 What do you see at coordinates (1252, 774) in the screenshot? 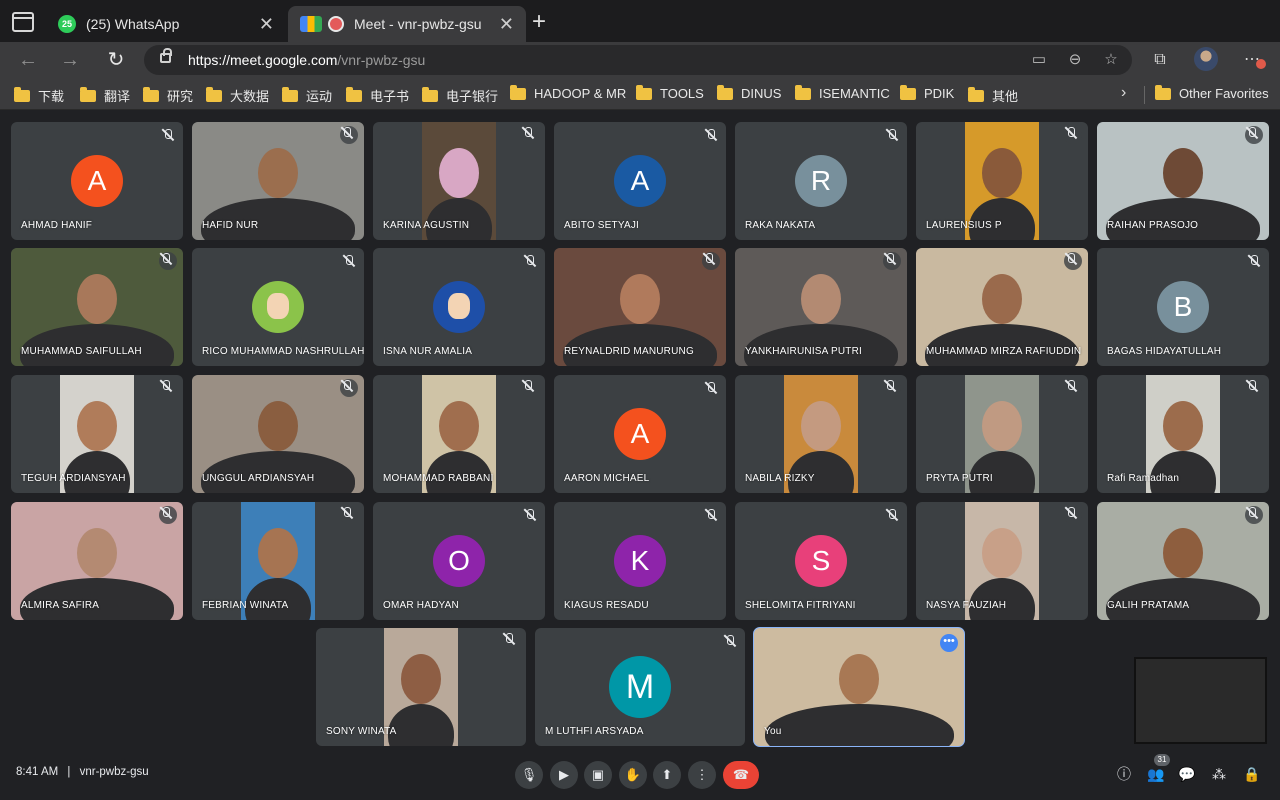
I see `host-controls-icon: 🔒` at bounding box center [1252, 774].